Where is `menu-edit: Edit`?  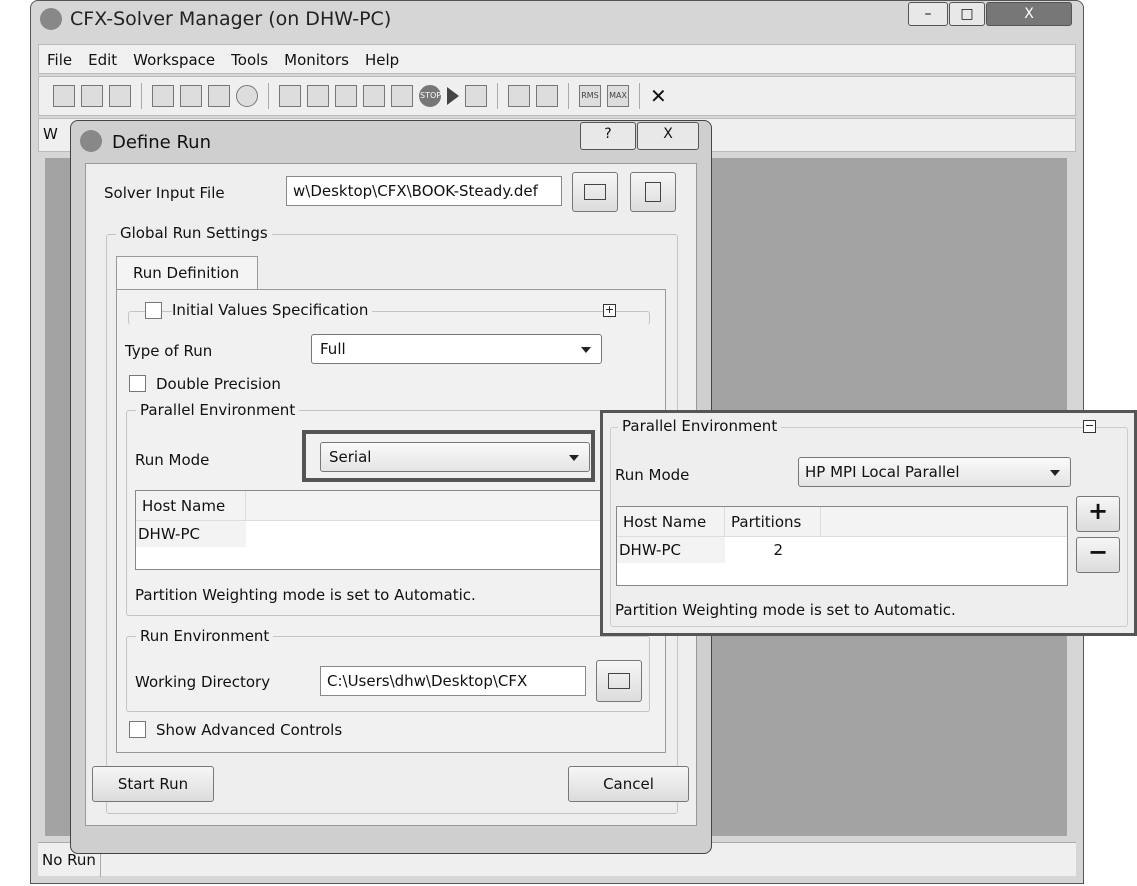 menu-edit: Edit is located at coordinates (102, 57).